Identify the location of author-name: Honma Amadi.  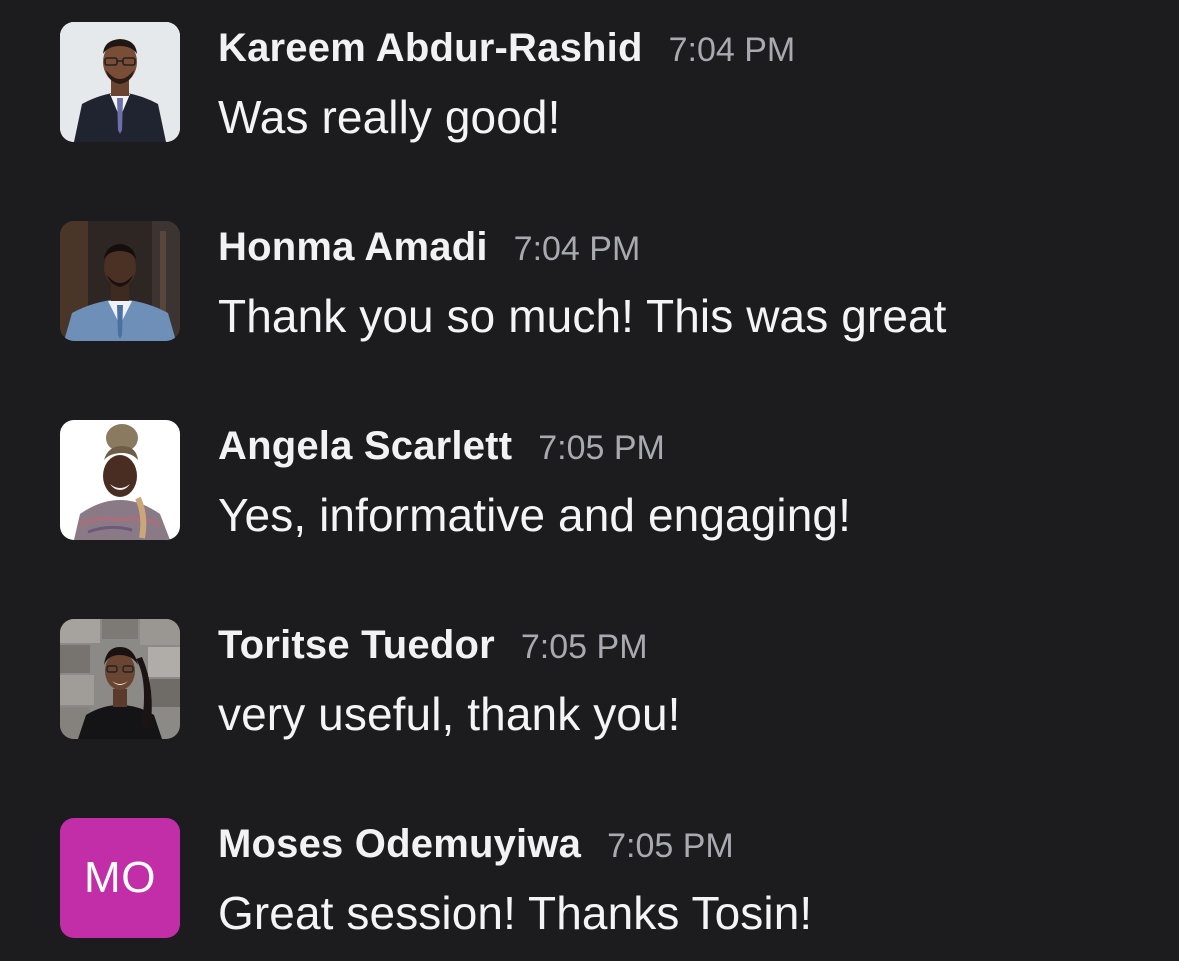
(353, 247).